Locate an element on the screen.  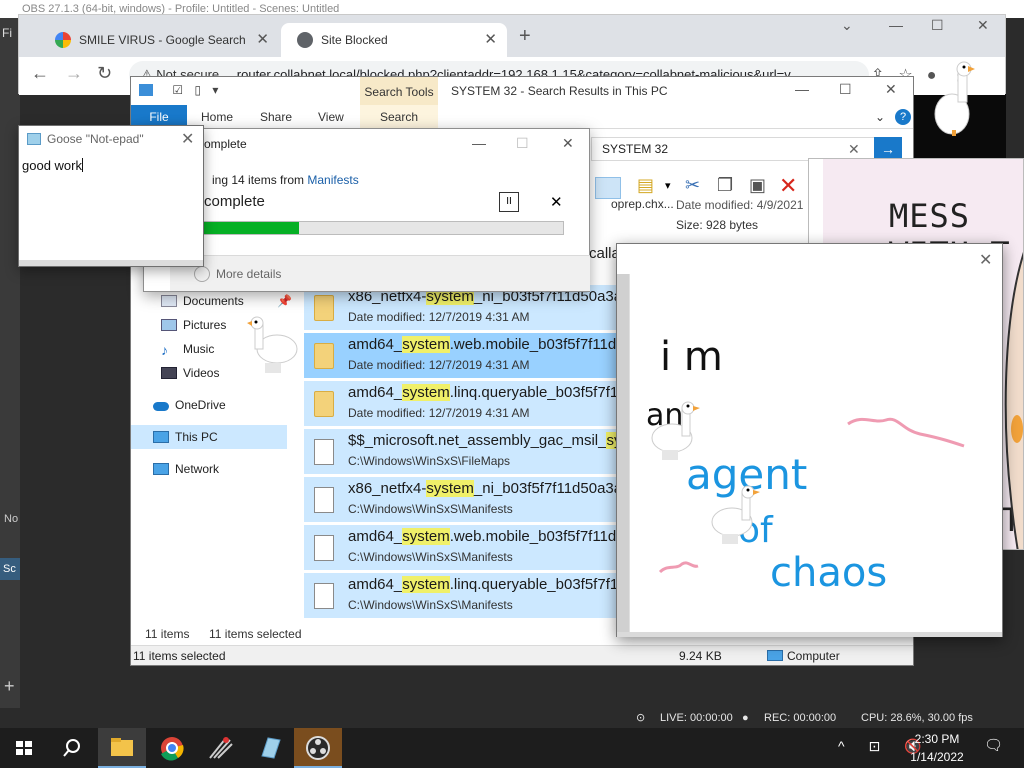
network-icon is located at coordinates (161, 469).